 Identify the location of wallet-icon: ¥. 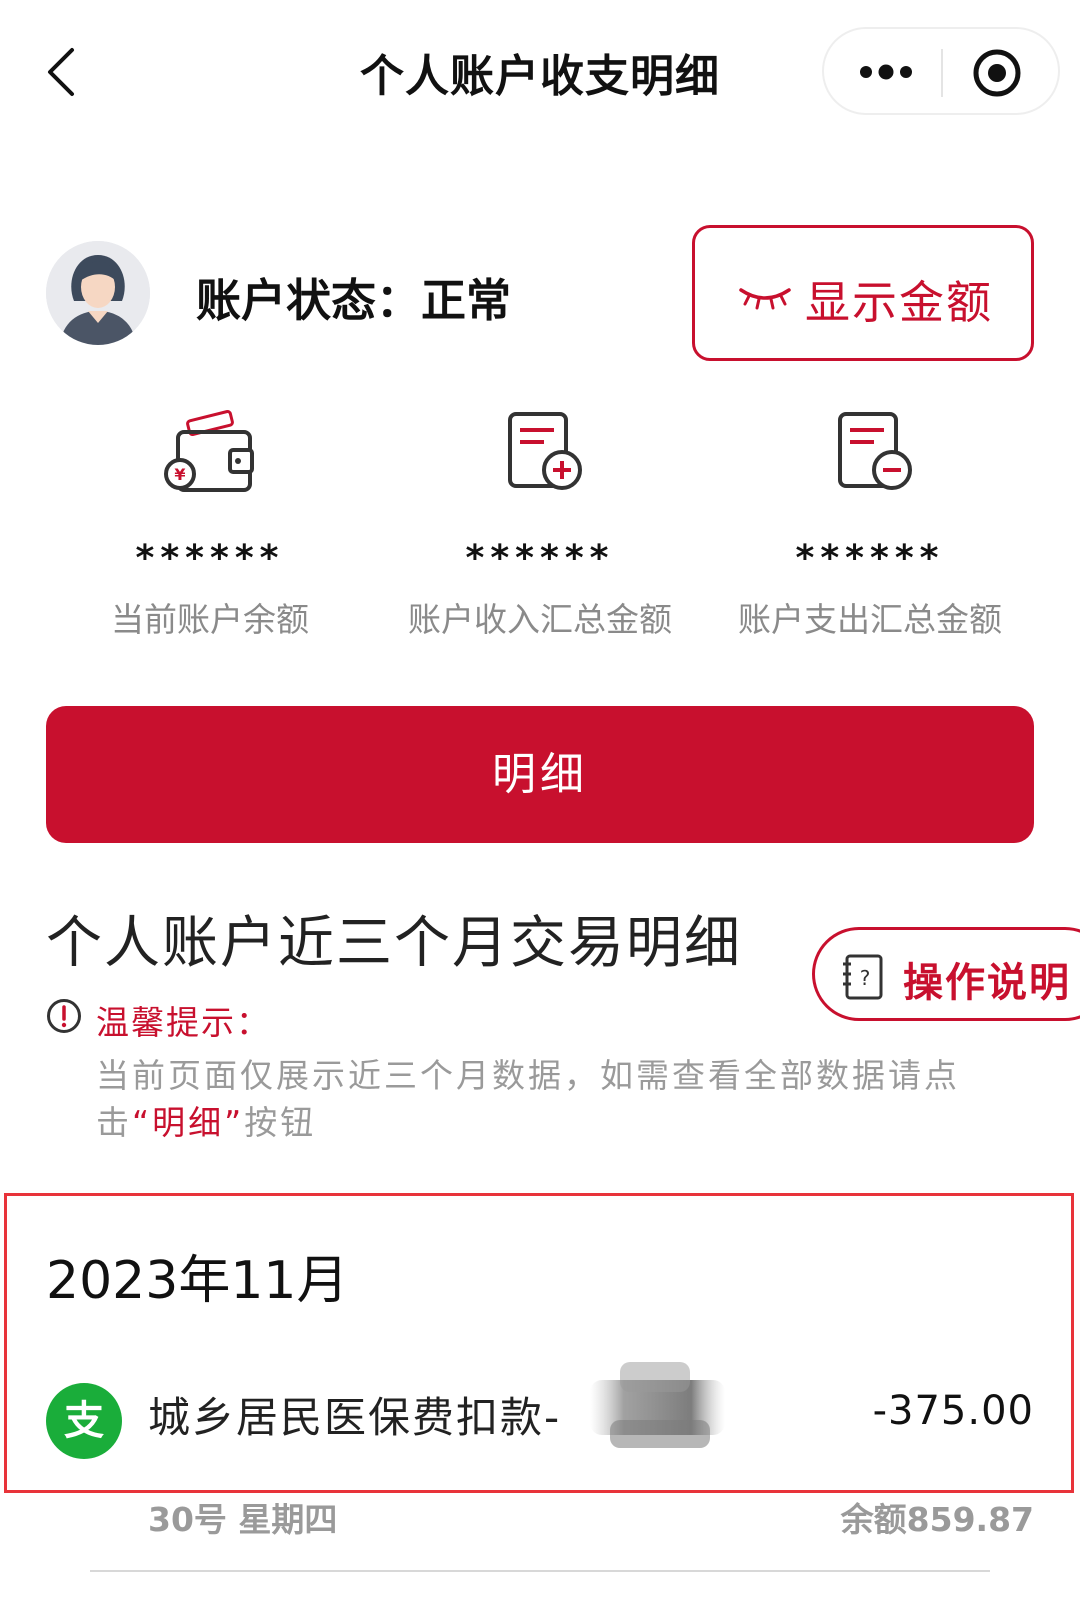
(209, 451).